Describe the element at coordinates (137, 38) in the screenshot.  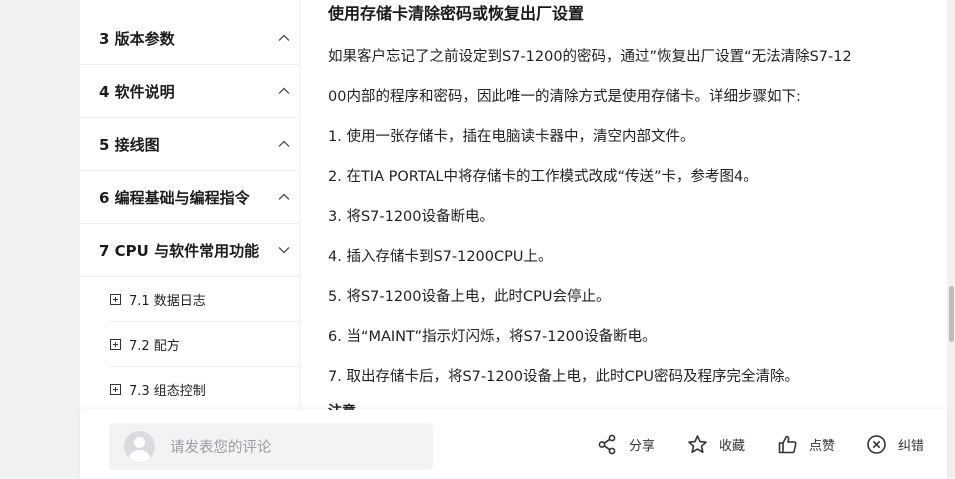
I see `toc-section-label: 3 版本参数` at that location.